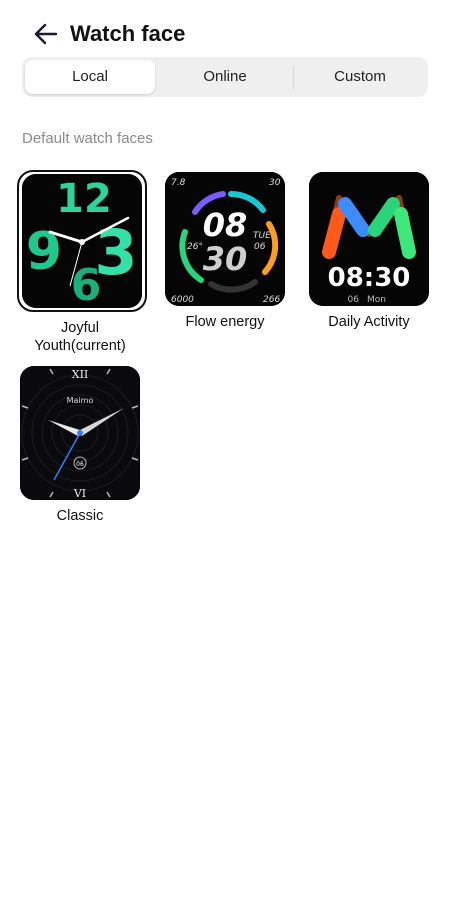 The image size is (450, 908). I want to click on app-header: Watch face, so click(225, 32).